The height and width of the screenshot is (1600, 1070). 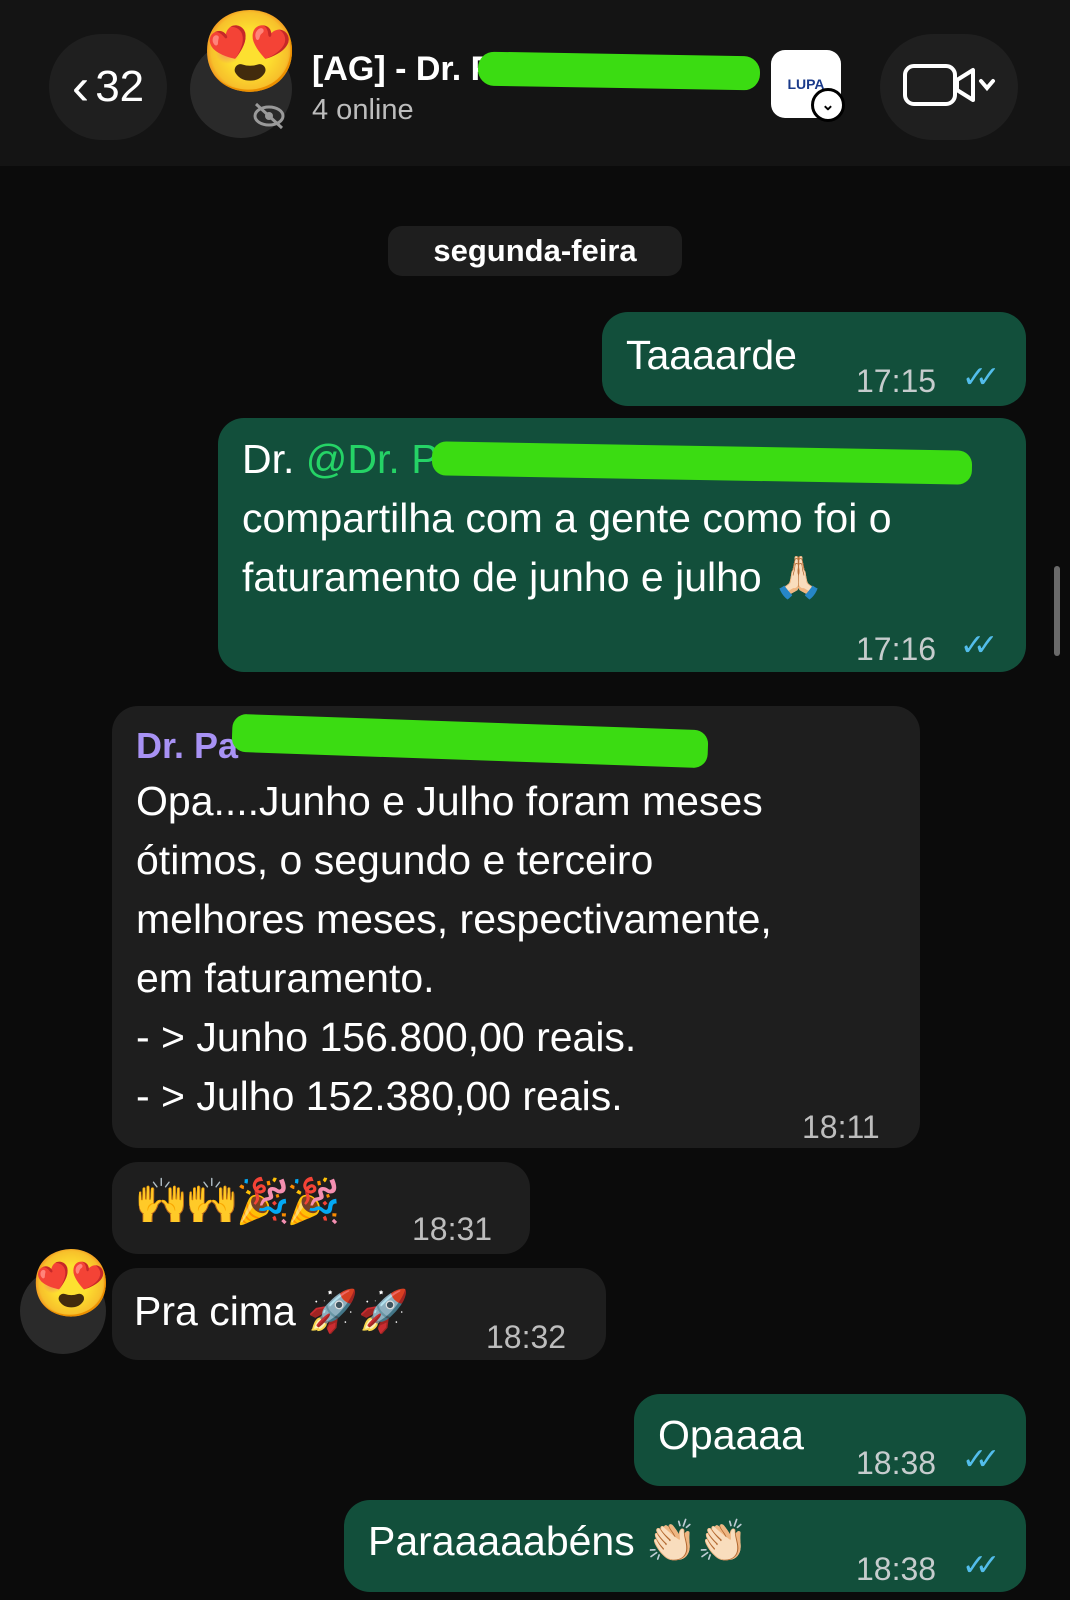 I want to click on message-time: 18:11, so click(x=841, y=1127).